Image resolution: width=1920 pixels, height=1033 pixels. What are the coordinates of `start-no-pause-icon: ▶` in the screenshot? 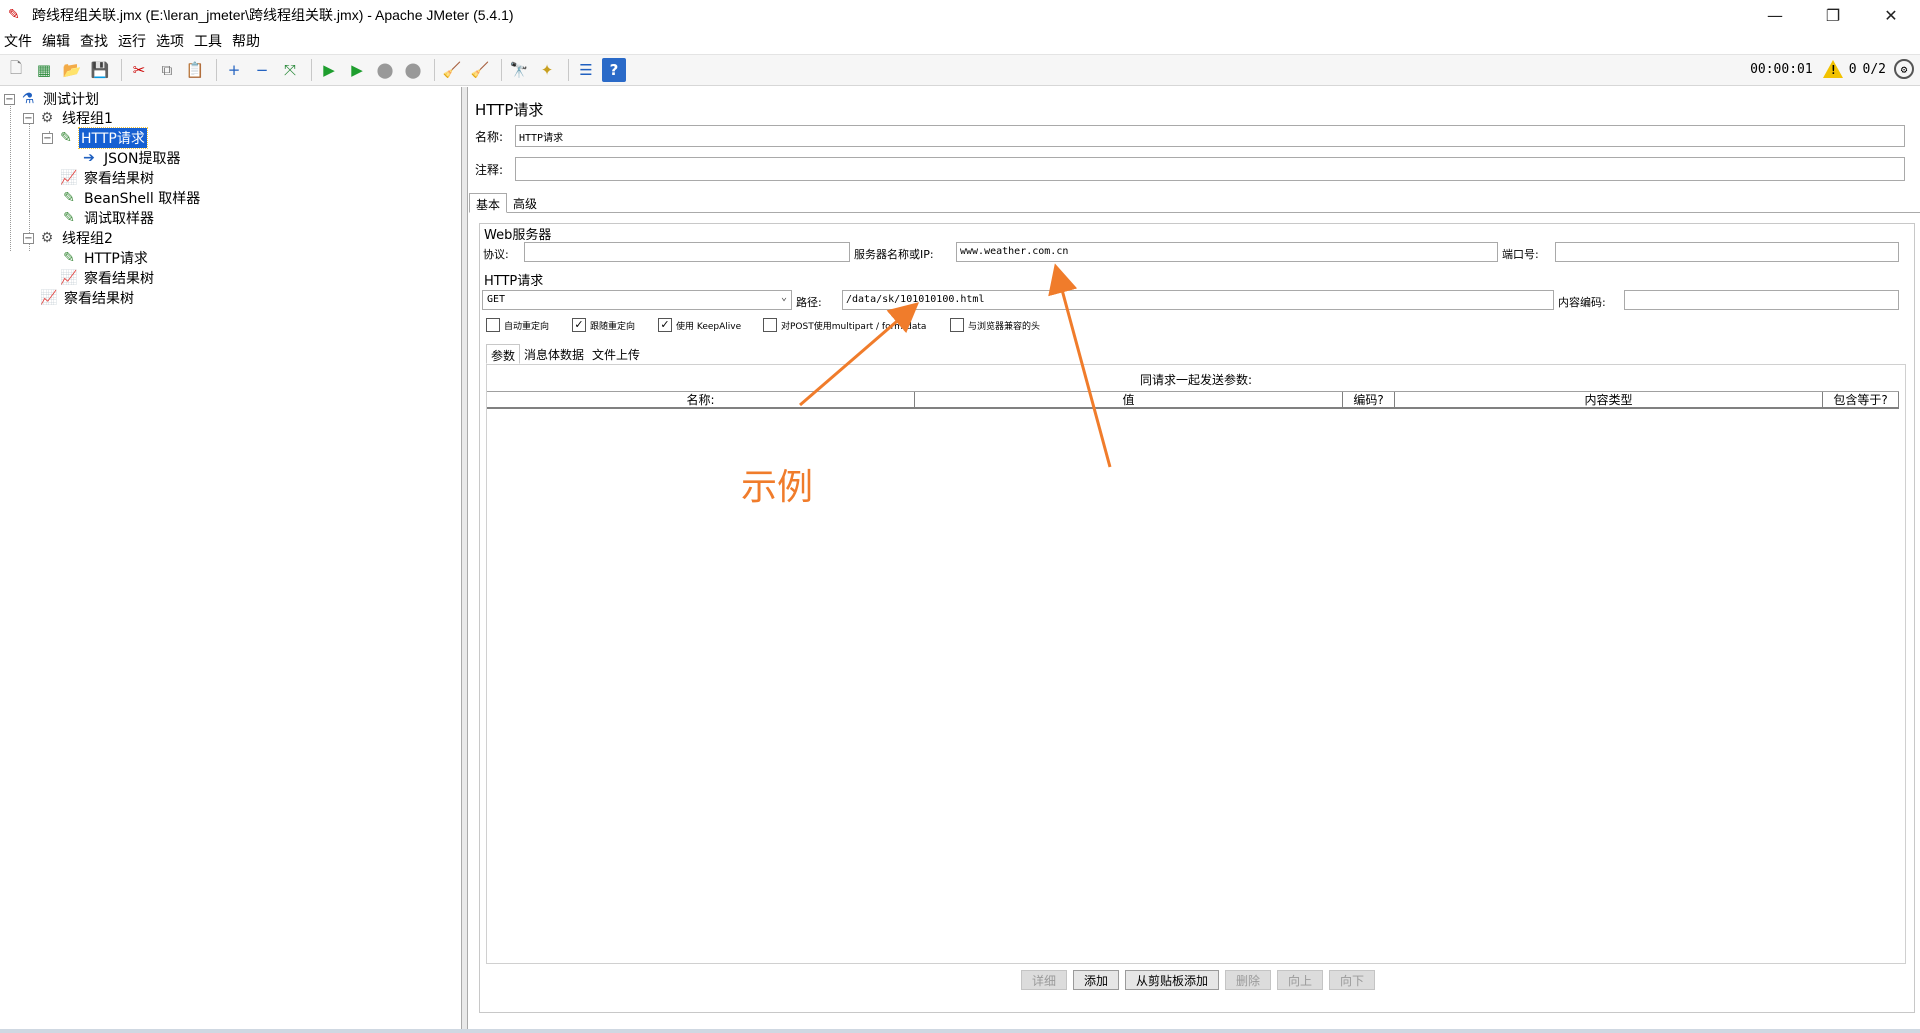 It's located at (357, 70).